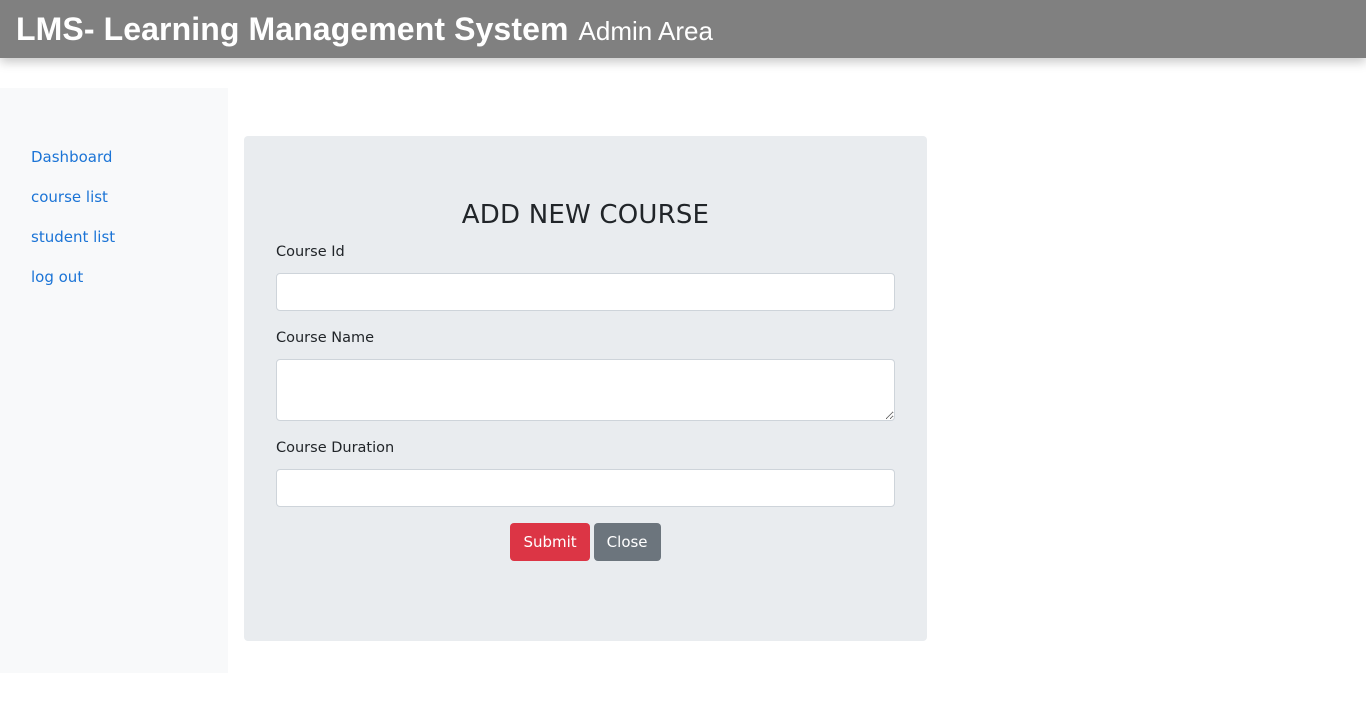 This screenshot has width=1366, height=721. Describe the element at coordinates (71, 157) in the screenshot. I see `sidebar-link-dashboard: Dashboard` at that location.